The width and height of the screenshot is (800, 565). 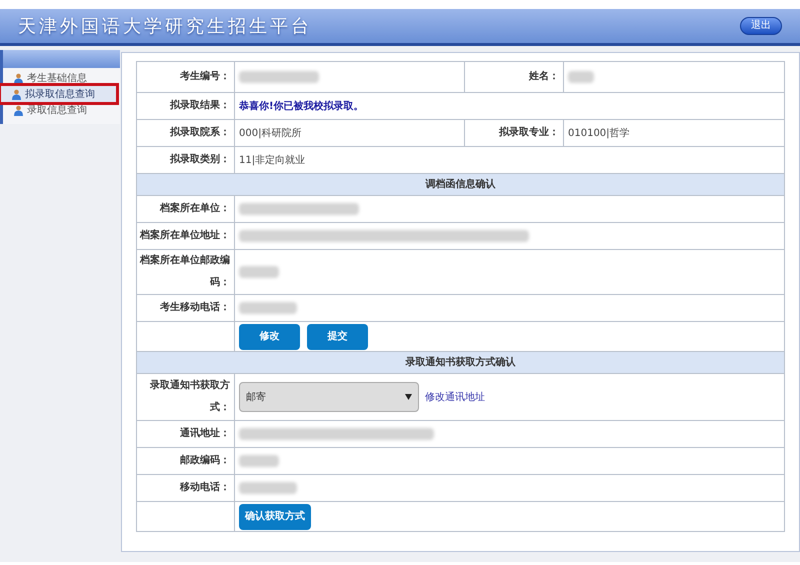 What do you see at coordinates (461, 362) in the screenshot?
I see `section-title: 录取通知书获取方式确认` at bounding box center [461, 362].